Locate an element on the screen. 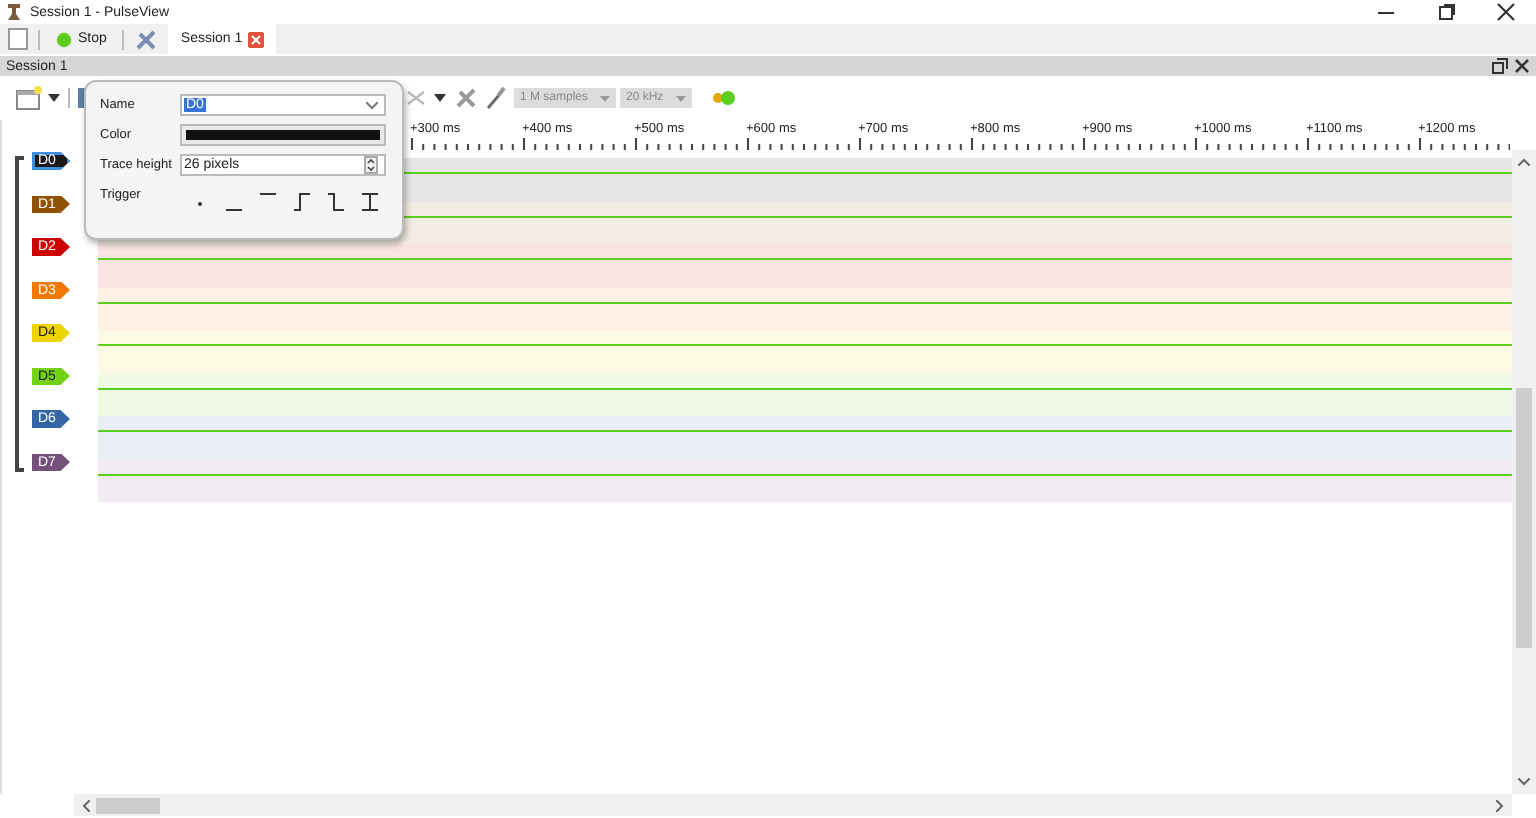 Image resolution: width=1536 pixels, height=818 pixels. spin-arrows-icon is located at coordinates (371, 165).